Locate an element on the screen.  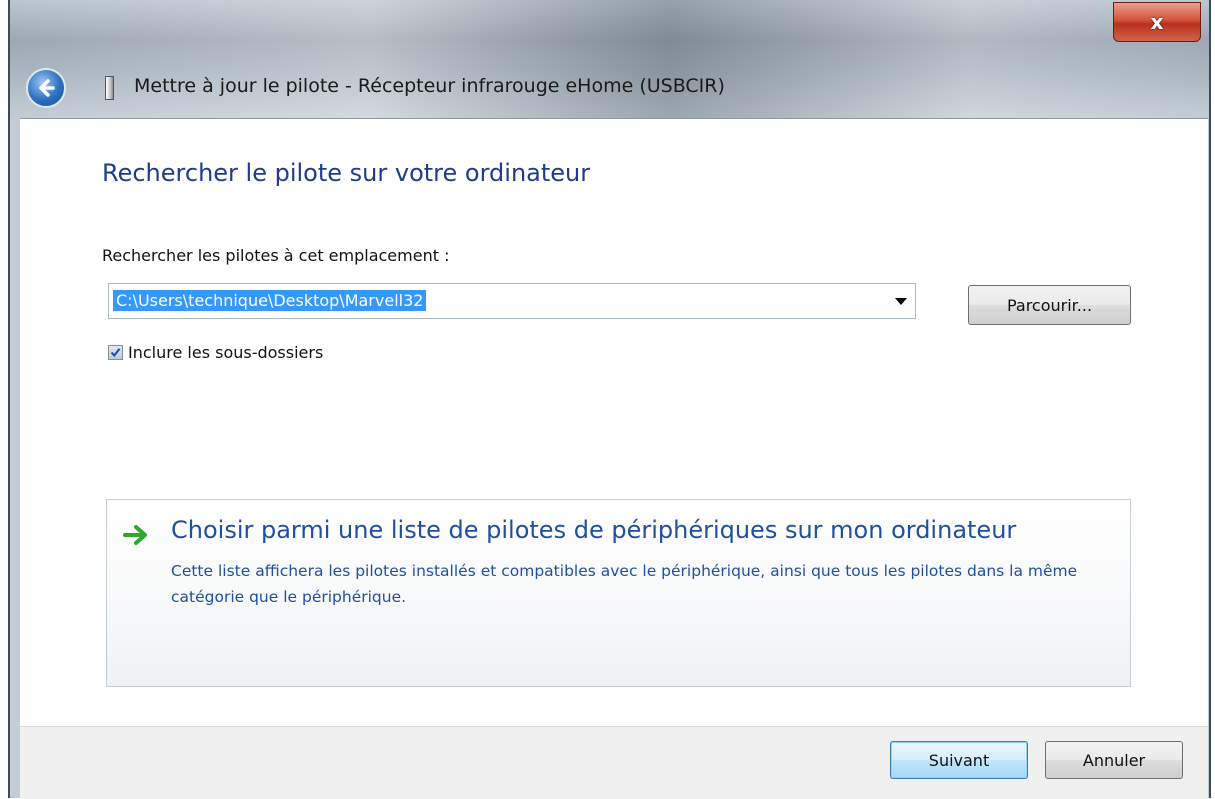
back-button is located at coordinates (46, 88).